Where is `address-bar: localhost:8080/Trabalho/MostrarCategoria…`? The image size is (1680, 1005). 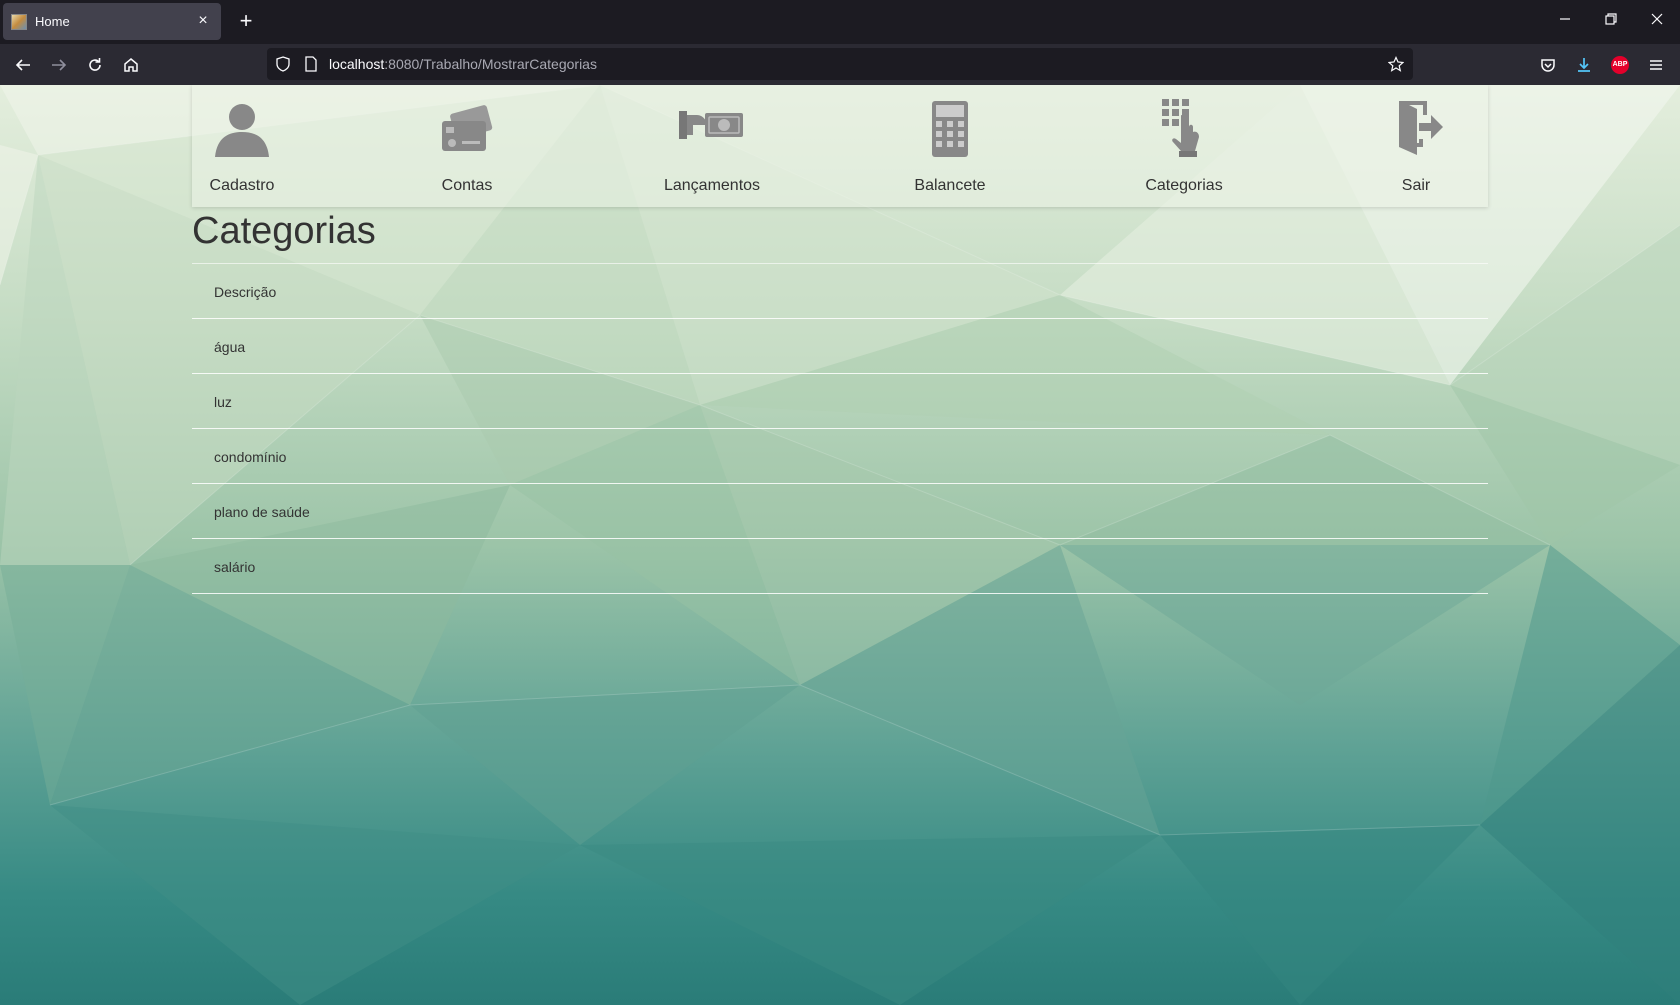
address-bar: localhost:8080/Trabalho/MostrarCategoria… is located at coordinates (840, 64).